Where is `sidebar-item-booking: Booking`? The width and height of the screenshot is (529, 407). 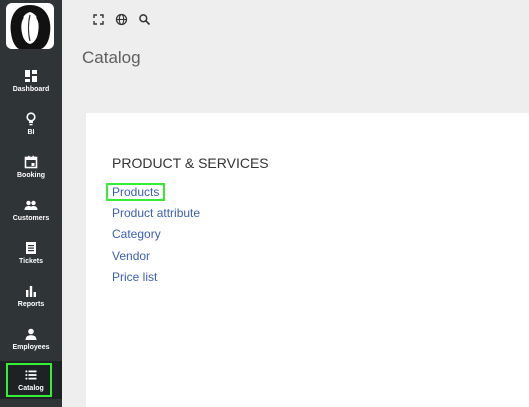 sidebar-item-booking: Booking is located at coordinates (31, 167).